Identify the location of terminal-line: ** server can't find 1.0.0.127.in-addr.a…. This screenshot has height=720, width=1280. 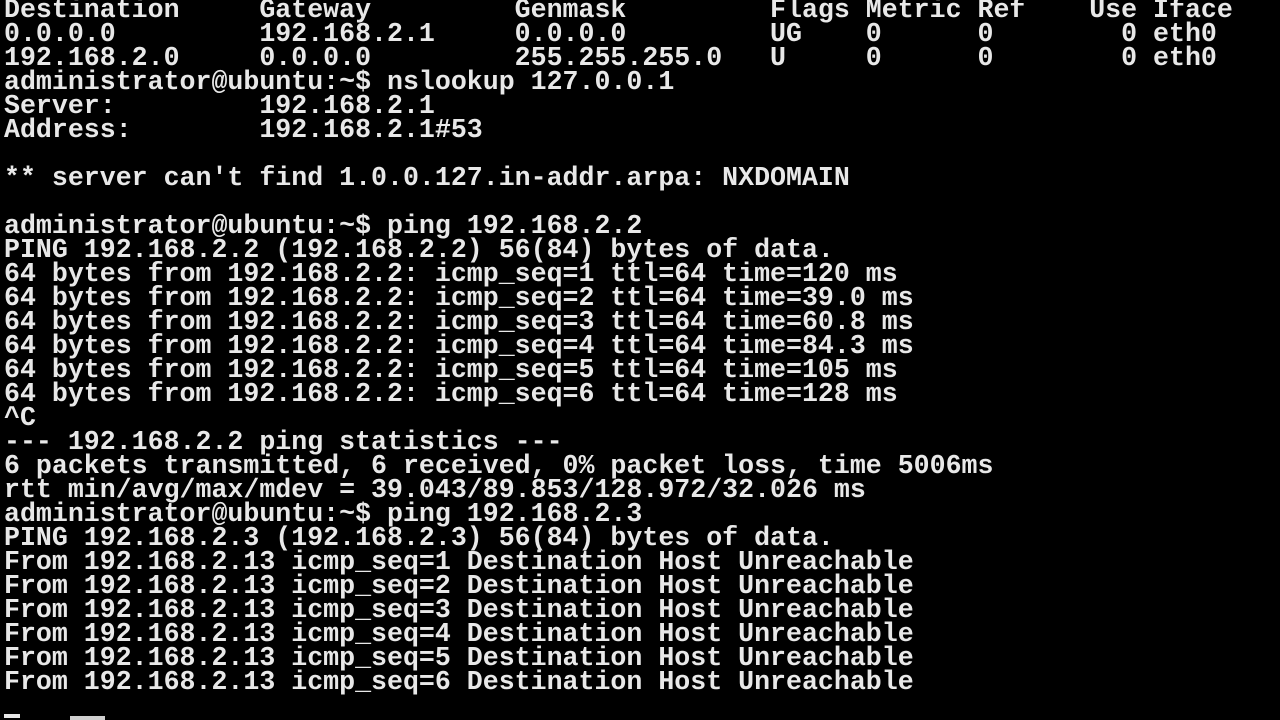
(427, 178).